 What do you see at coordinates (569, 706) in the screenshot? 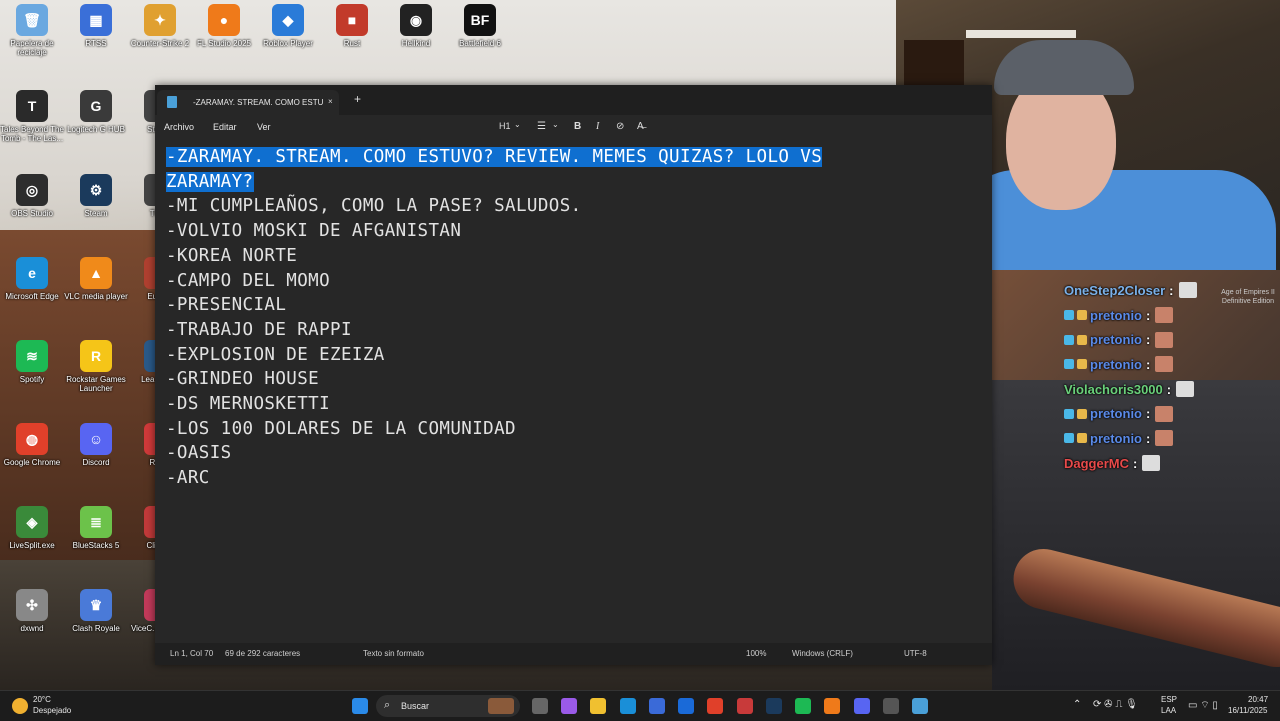
I see `taskbar-copilot-icon` at bounding box center [569, 706].